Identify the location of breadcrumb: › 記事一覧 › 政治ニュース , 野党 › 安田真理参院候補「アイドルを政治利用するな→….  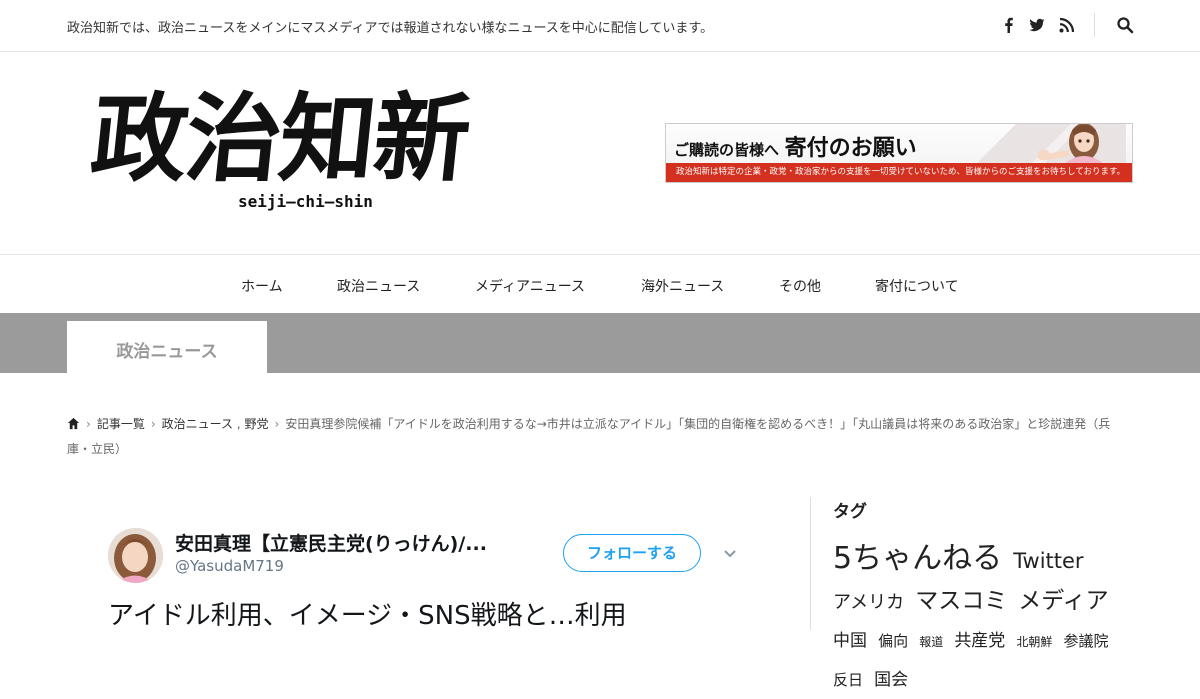
(600, 437).